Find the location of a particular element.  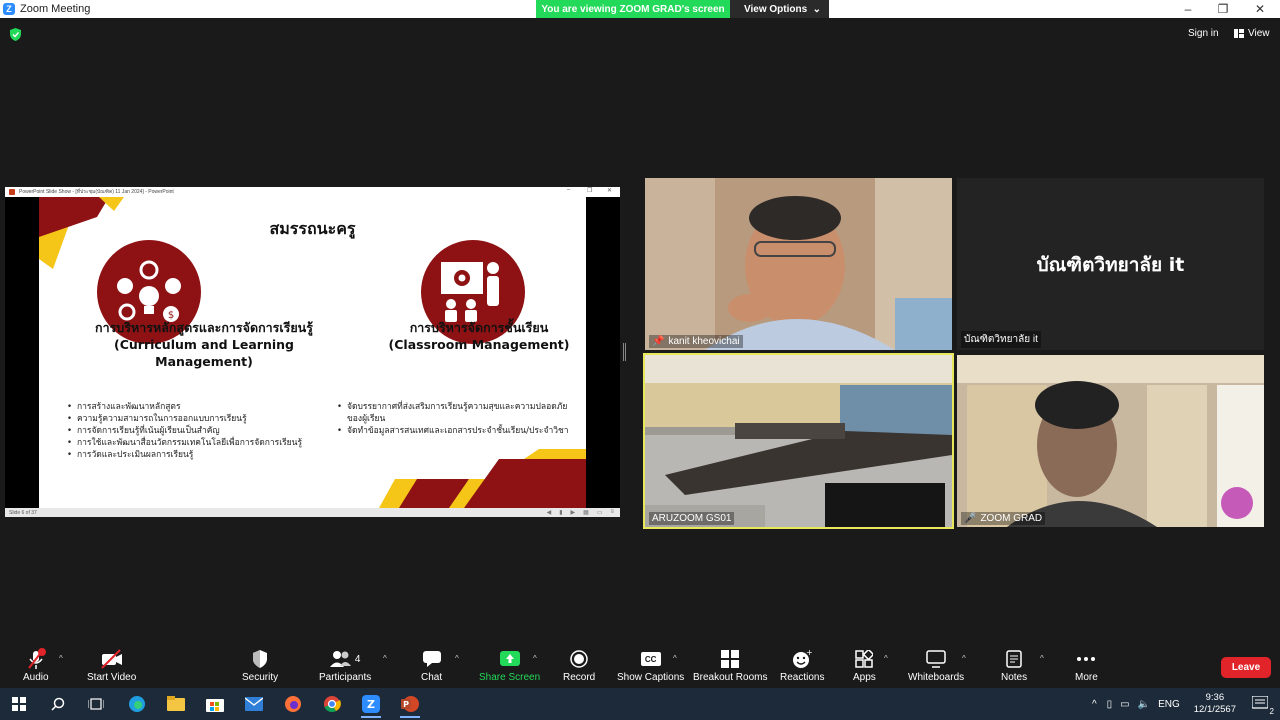

encryption-shield-icon is located at coordinates (15, 34).